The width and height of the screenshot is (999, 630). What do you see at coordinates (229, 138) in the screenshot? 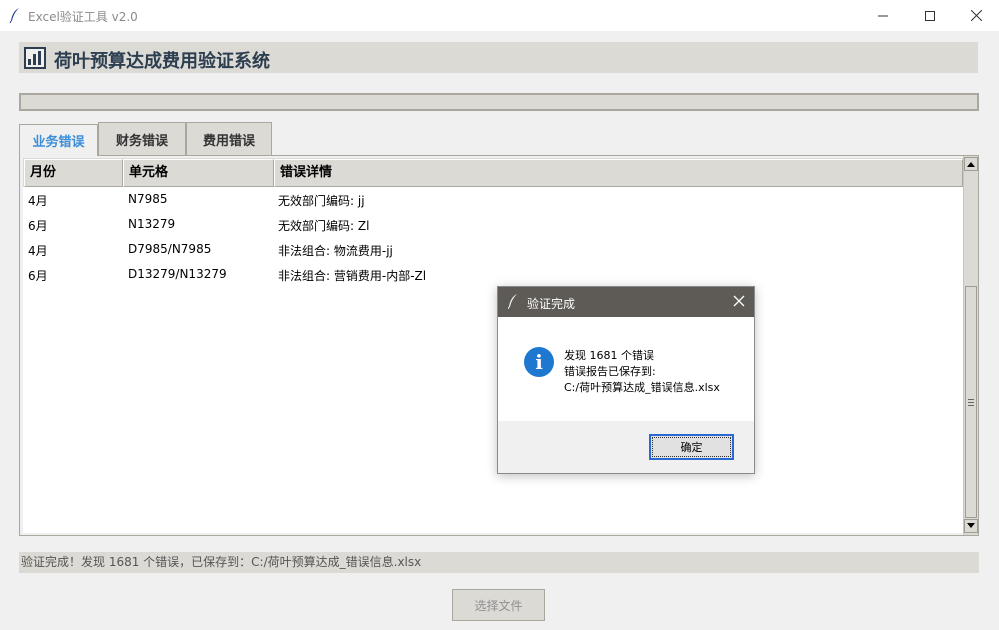
I see `tab-expense-errors: 费用错误` at bounding box center [229, 138].